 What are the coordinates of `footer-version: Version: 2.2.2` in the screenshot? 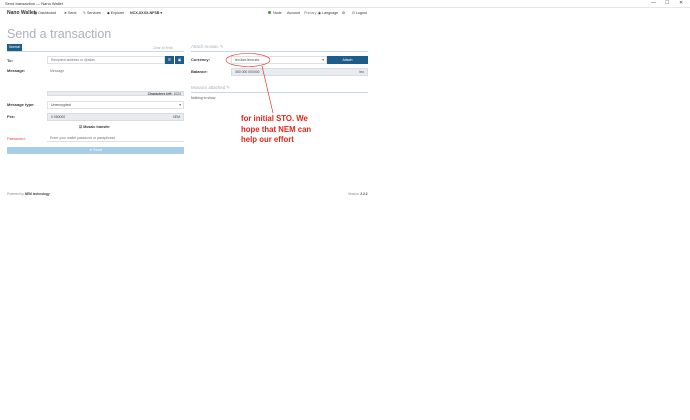 It's located at (358, 194).